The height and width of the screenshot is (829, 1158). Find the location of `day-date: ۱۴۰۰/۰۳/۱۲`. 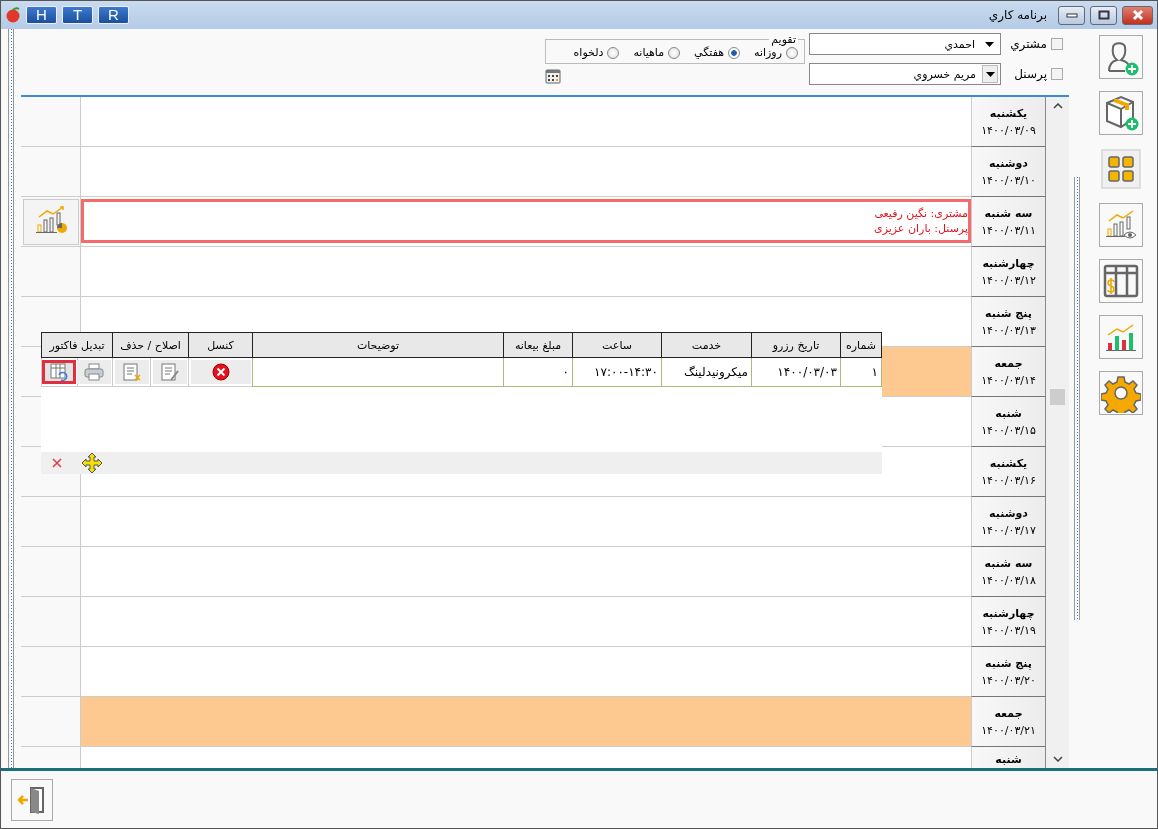

day-date: ۱۴۰۰/۰۳/۱۲ is located at coordinates (1008, 280).